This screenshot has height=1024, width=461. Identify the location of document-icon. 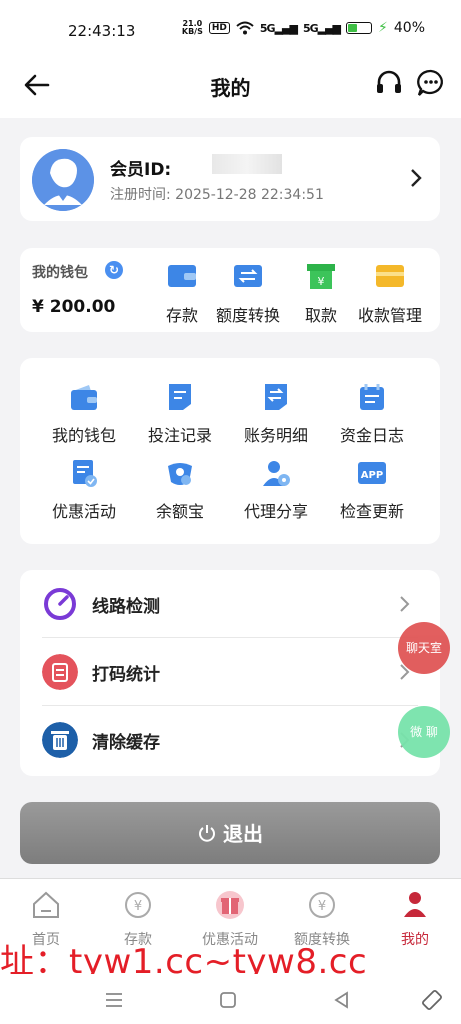
(180, 397).